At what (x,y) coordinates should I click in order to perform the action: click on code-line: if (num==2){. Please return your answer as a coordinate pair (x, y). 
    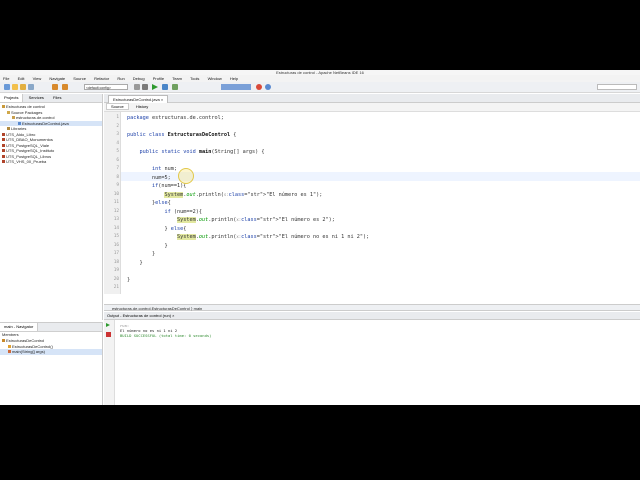
    Looking at the image, I should click on (183, 211).